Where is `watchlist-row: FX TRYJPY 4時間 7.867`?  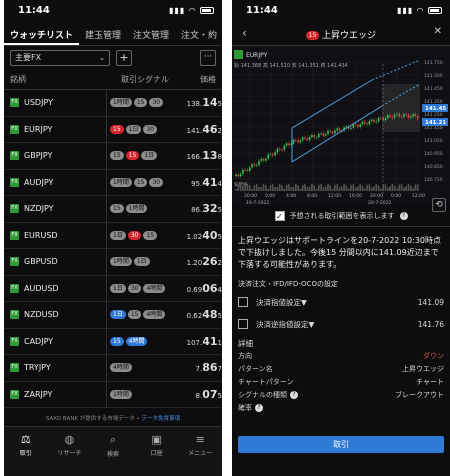 watchlist-row: FX TRYJPY 4時間 7.867 is located at coordinates (113, 368).